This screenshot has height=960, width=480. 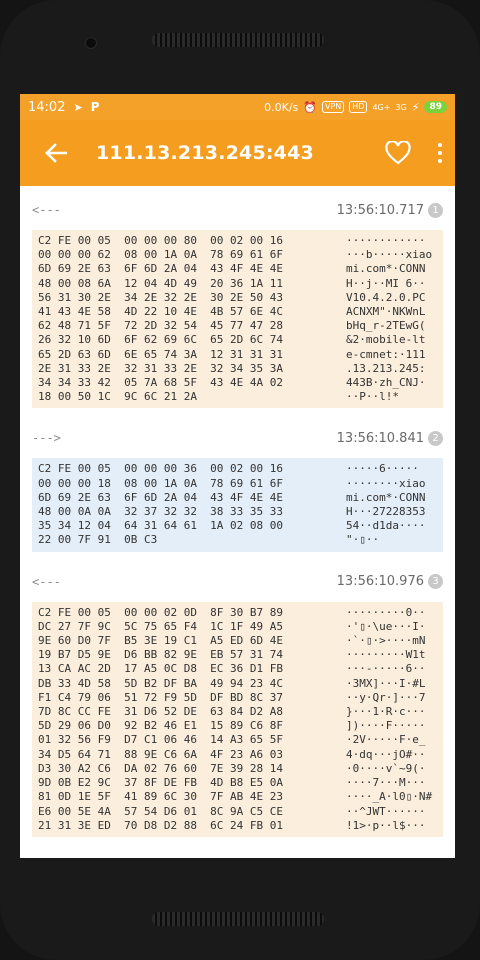 What do you see at coordinates (435, 582) in the screenshot?
I see `packet-index-badge: 3` at bounding box center [435, 582].